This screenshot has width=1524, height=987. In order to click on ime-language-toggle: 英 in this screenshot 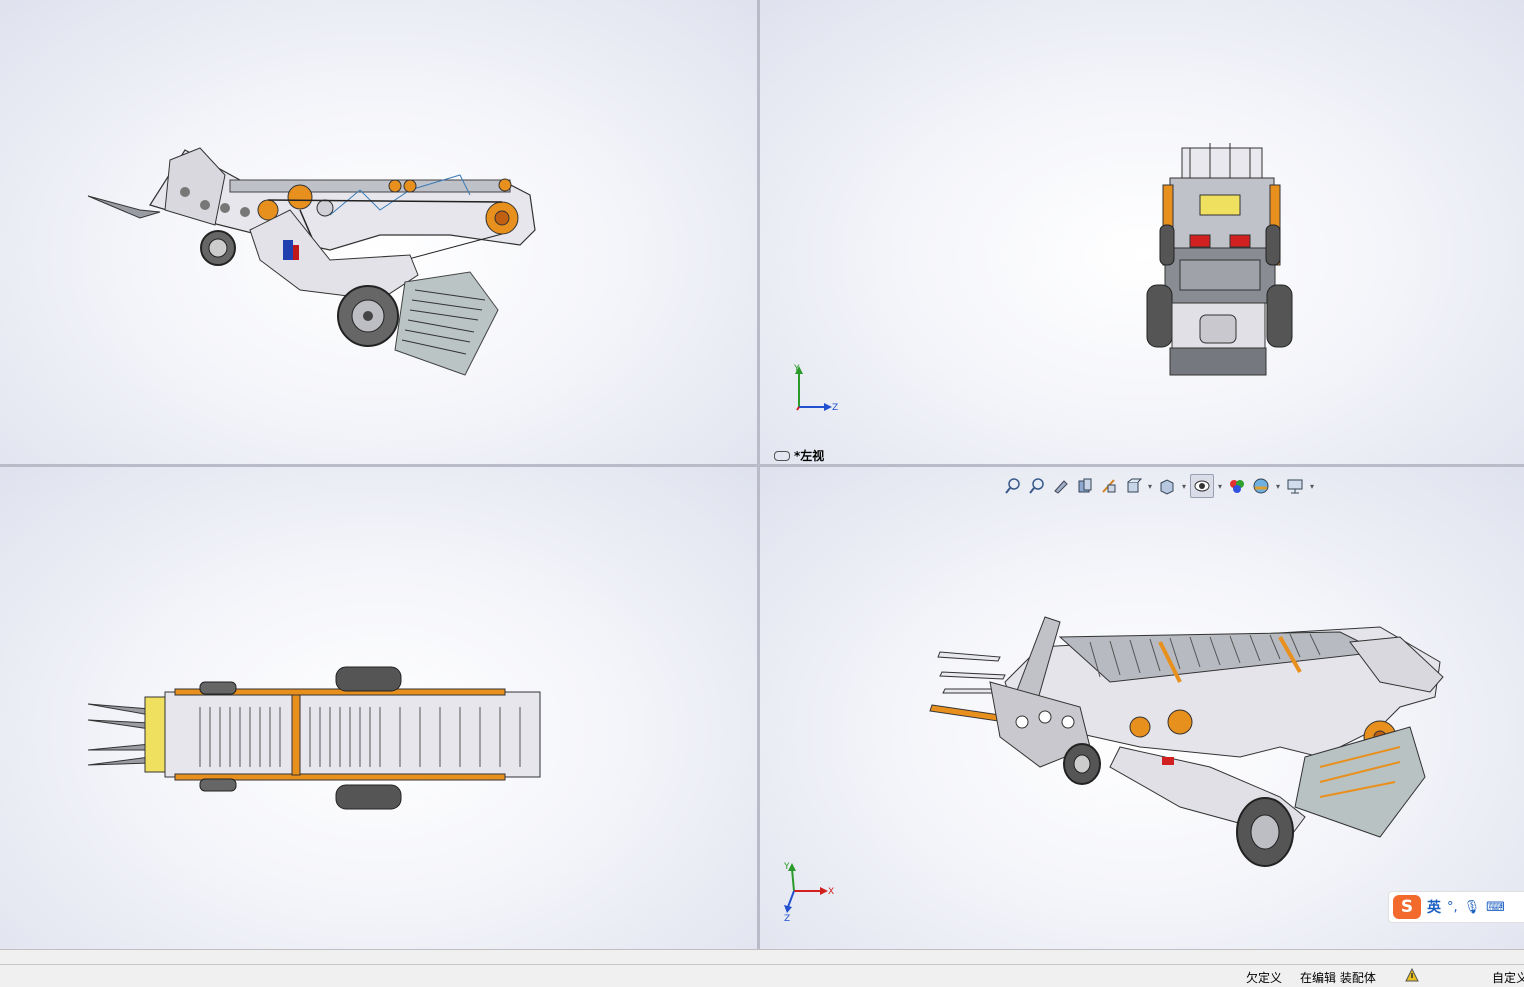, I will do `click(1434, 907)`.